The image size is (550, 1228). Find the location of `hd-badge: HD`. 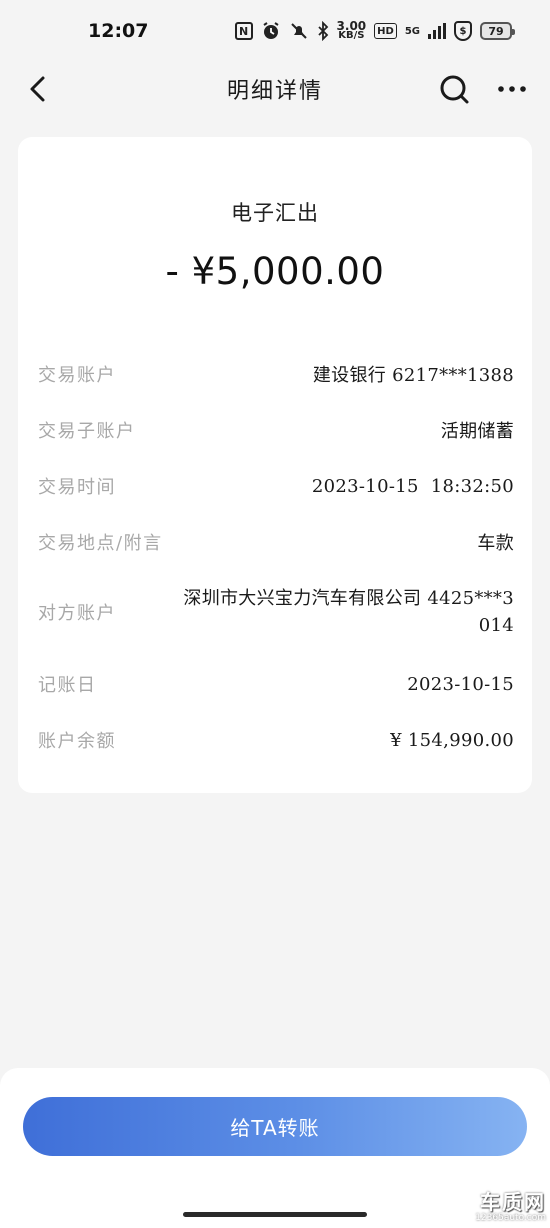

hd-badge: HD is located at coordinates (385, 31).